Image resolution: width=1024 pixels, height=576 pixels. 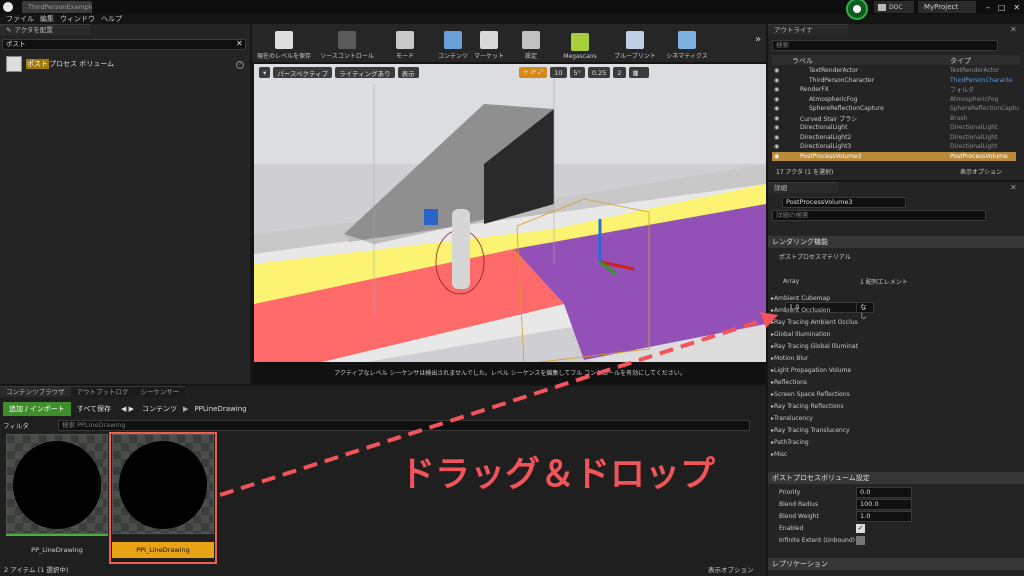 What do you see at coordinates (102, 391) in the screenshot?
I see `tab-output-log: アウトプットログ` at bounding box center [102, 391].